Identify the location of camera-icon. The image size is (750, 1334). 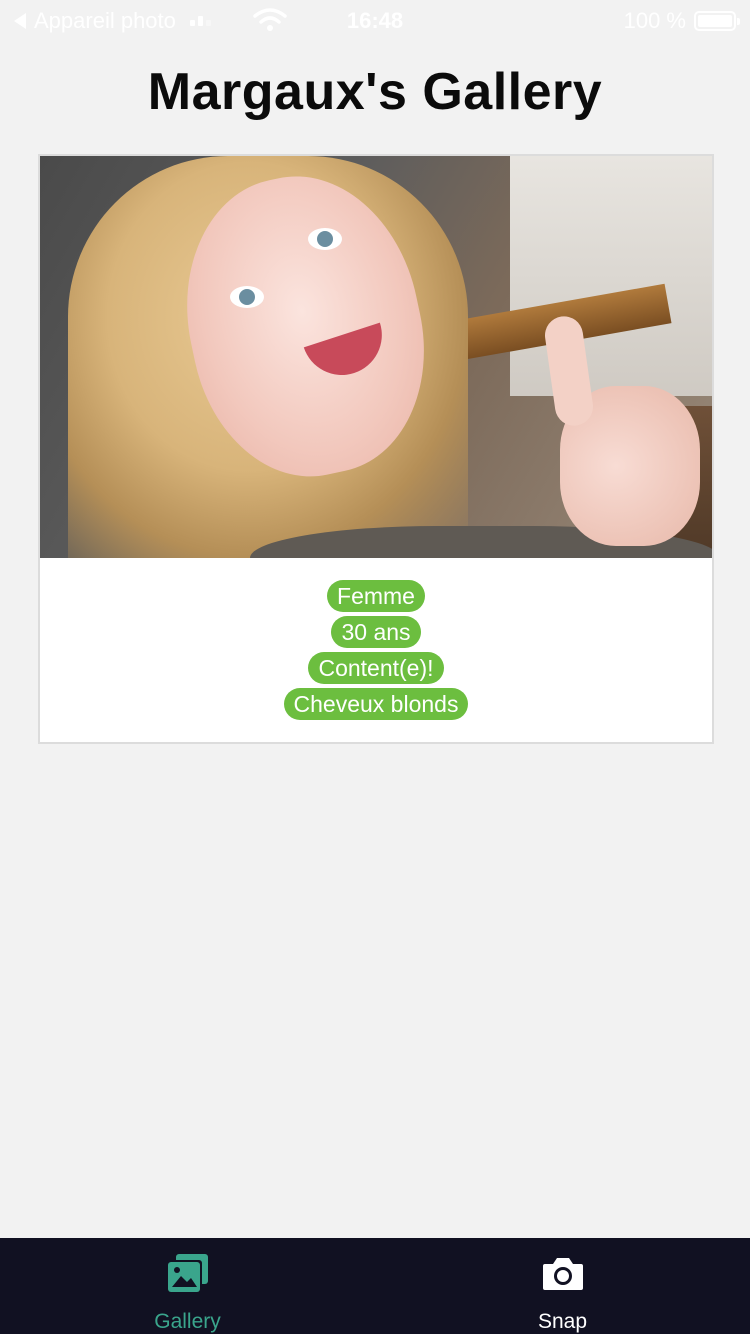
(562, 1274).